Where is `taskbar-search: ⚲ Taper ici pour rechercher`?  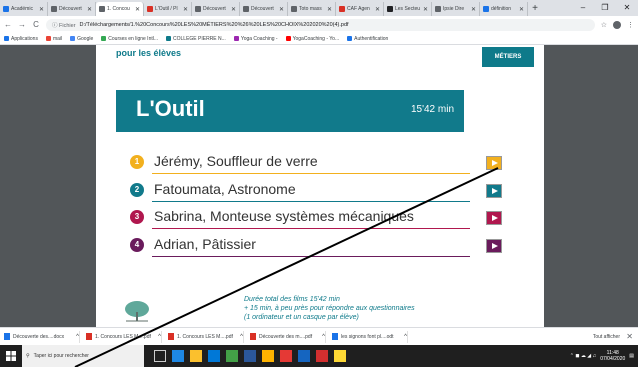 taskbar-search: ⚲ Taper ici pour rechercher is located at coordinates (83, 356).